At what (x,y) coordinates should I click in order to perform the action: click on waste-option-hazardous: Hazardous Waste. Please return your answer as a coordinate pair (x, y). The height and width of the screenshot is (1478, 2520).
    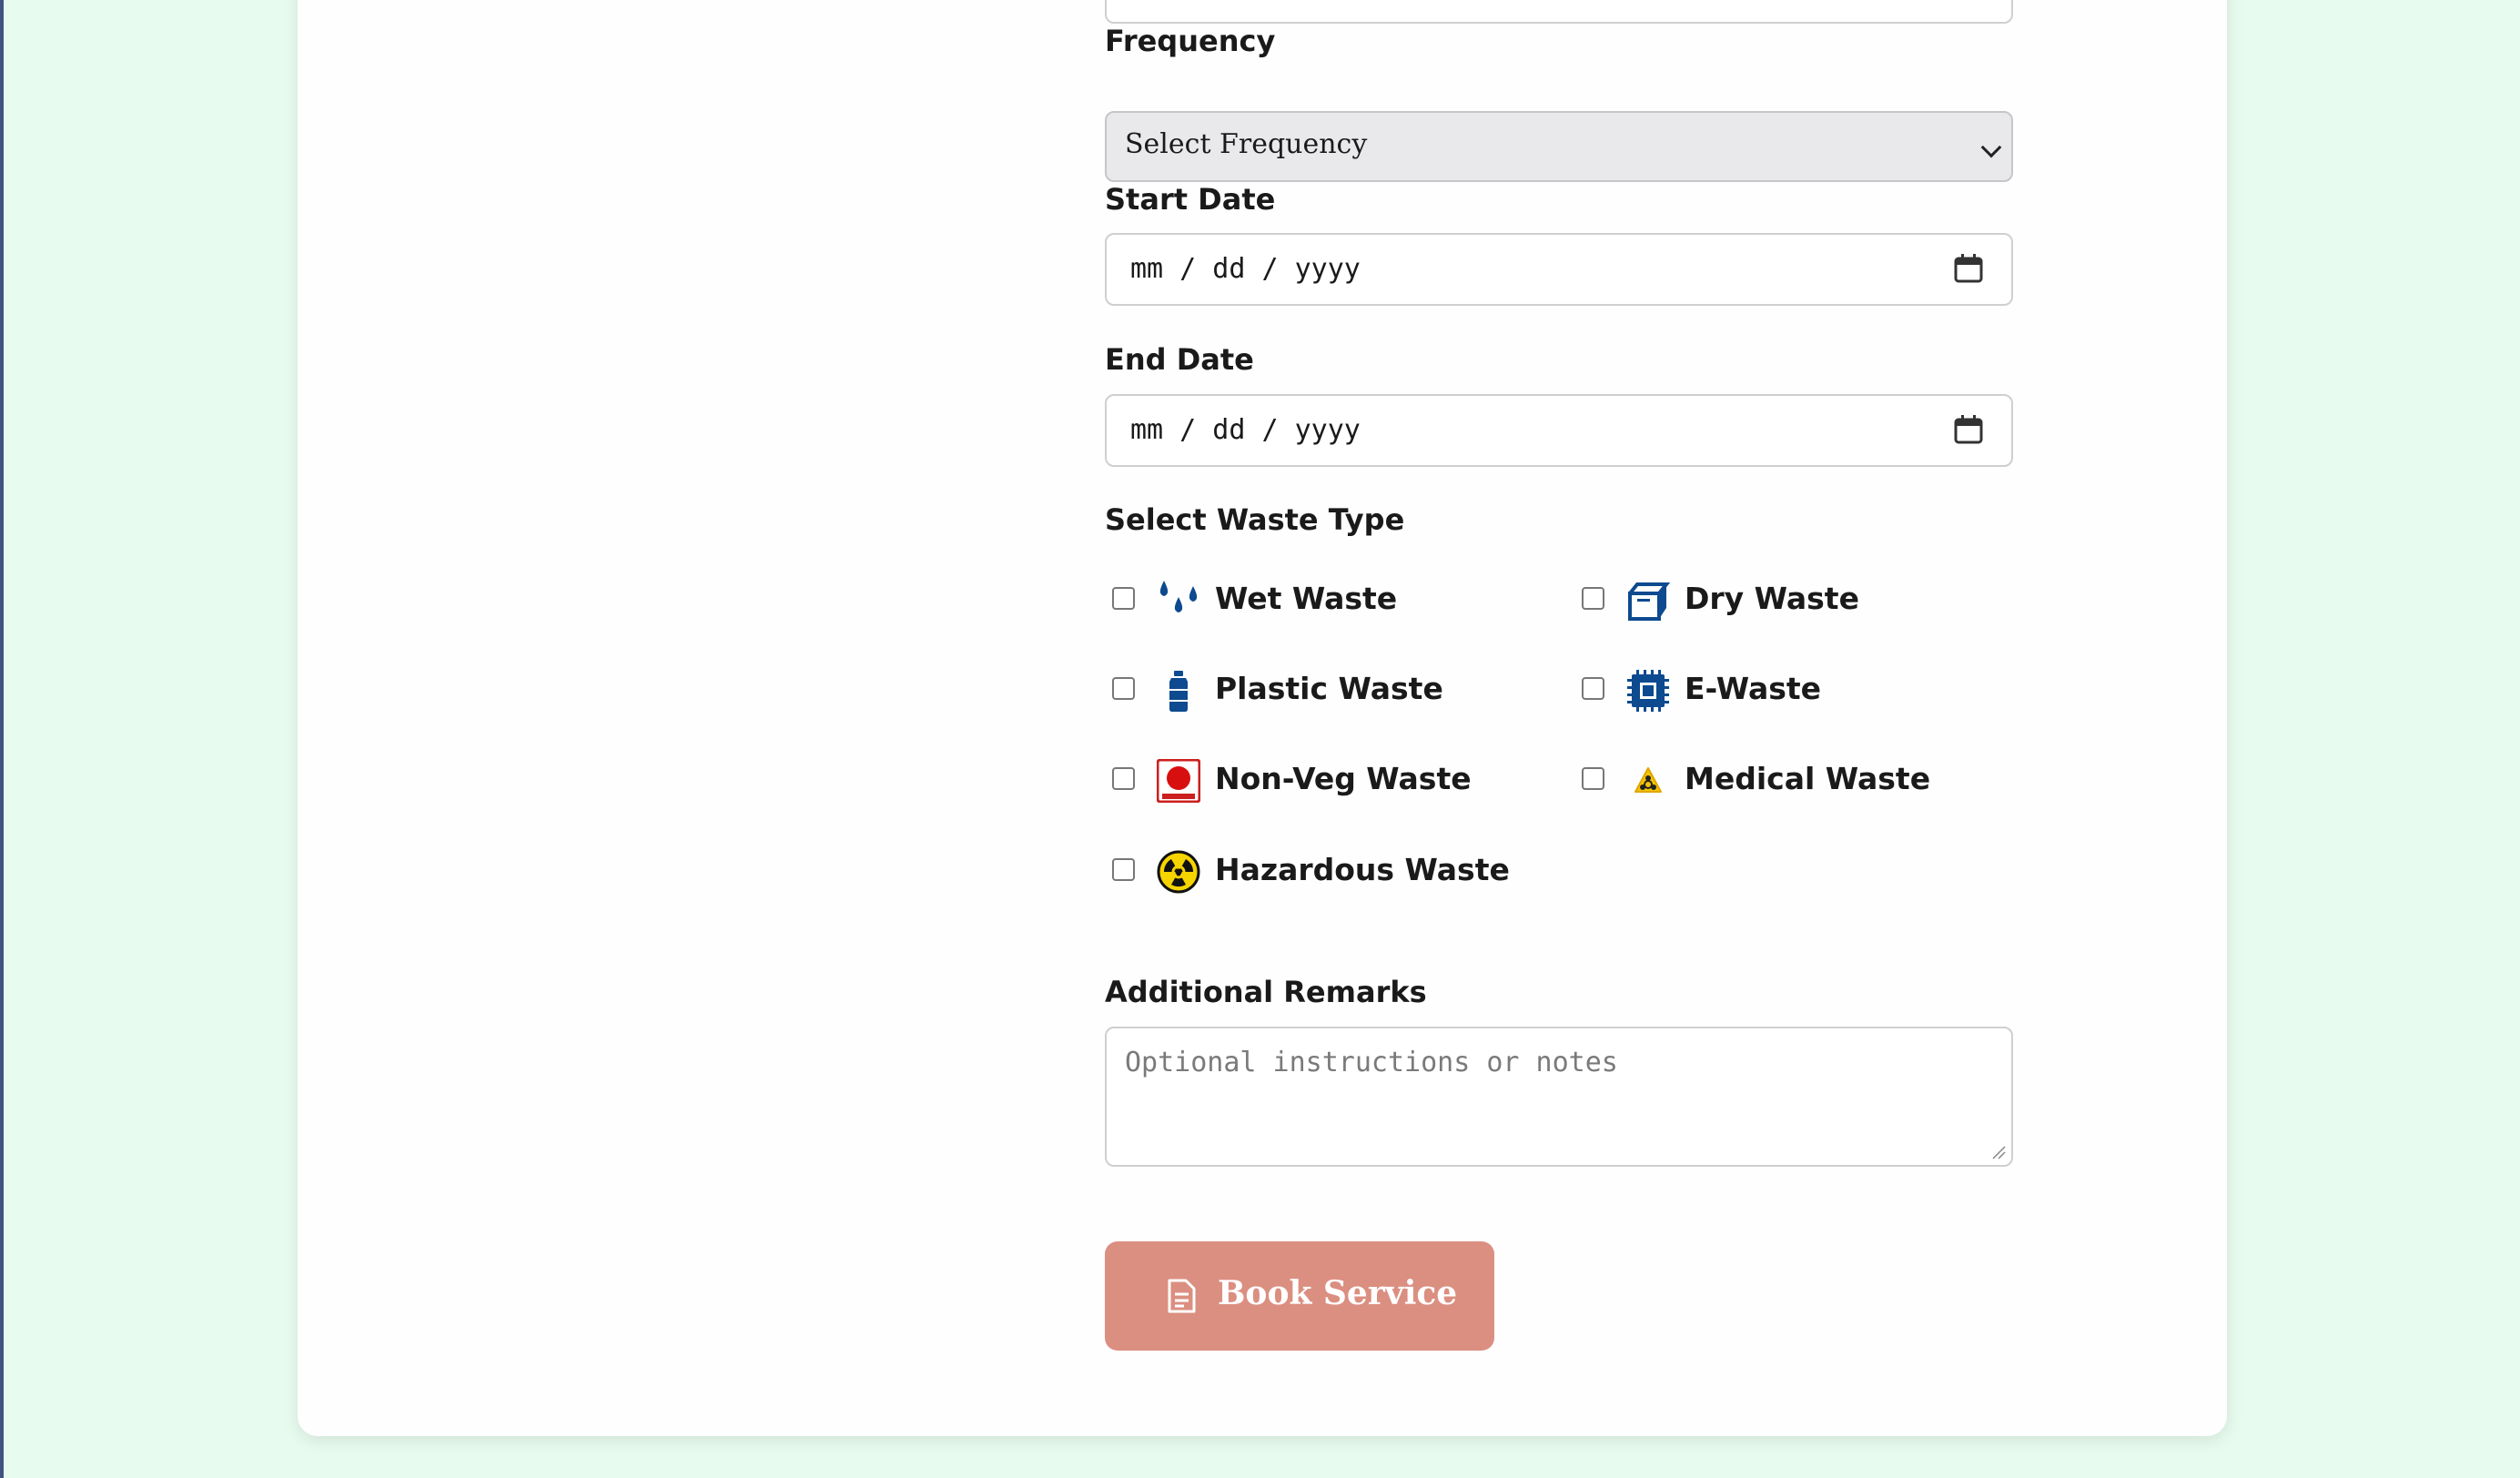
    Looking at the image, I should click on (1310, 872).